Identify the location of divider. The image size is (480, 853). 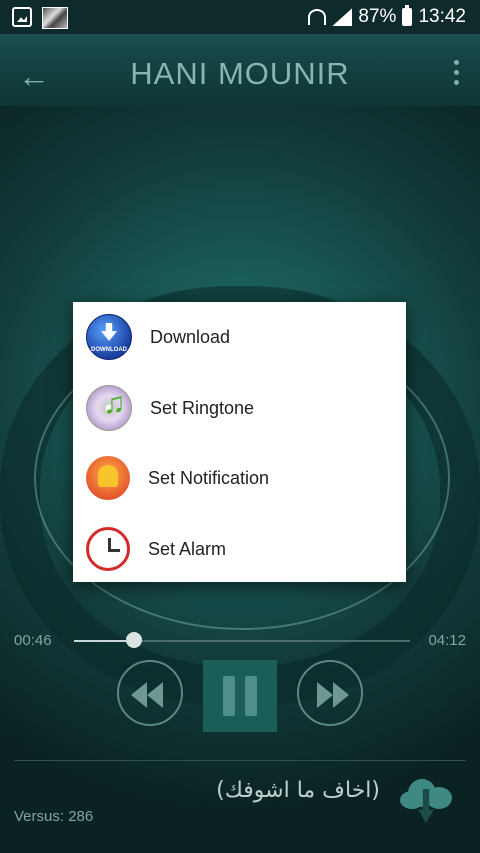
(240, 760).